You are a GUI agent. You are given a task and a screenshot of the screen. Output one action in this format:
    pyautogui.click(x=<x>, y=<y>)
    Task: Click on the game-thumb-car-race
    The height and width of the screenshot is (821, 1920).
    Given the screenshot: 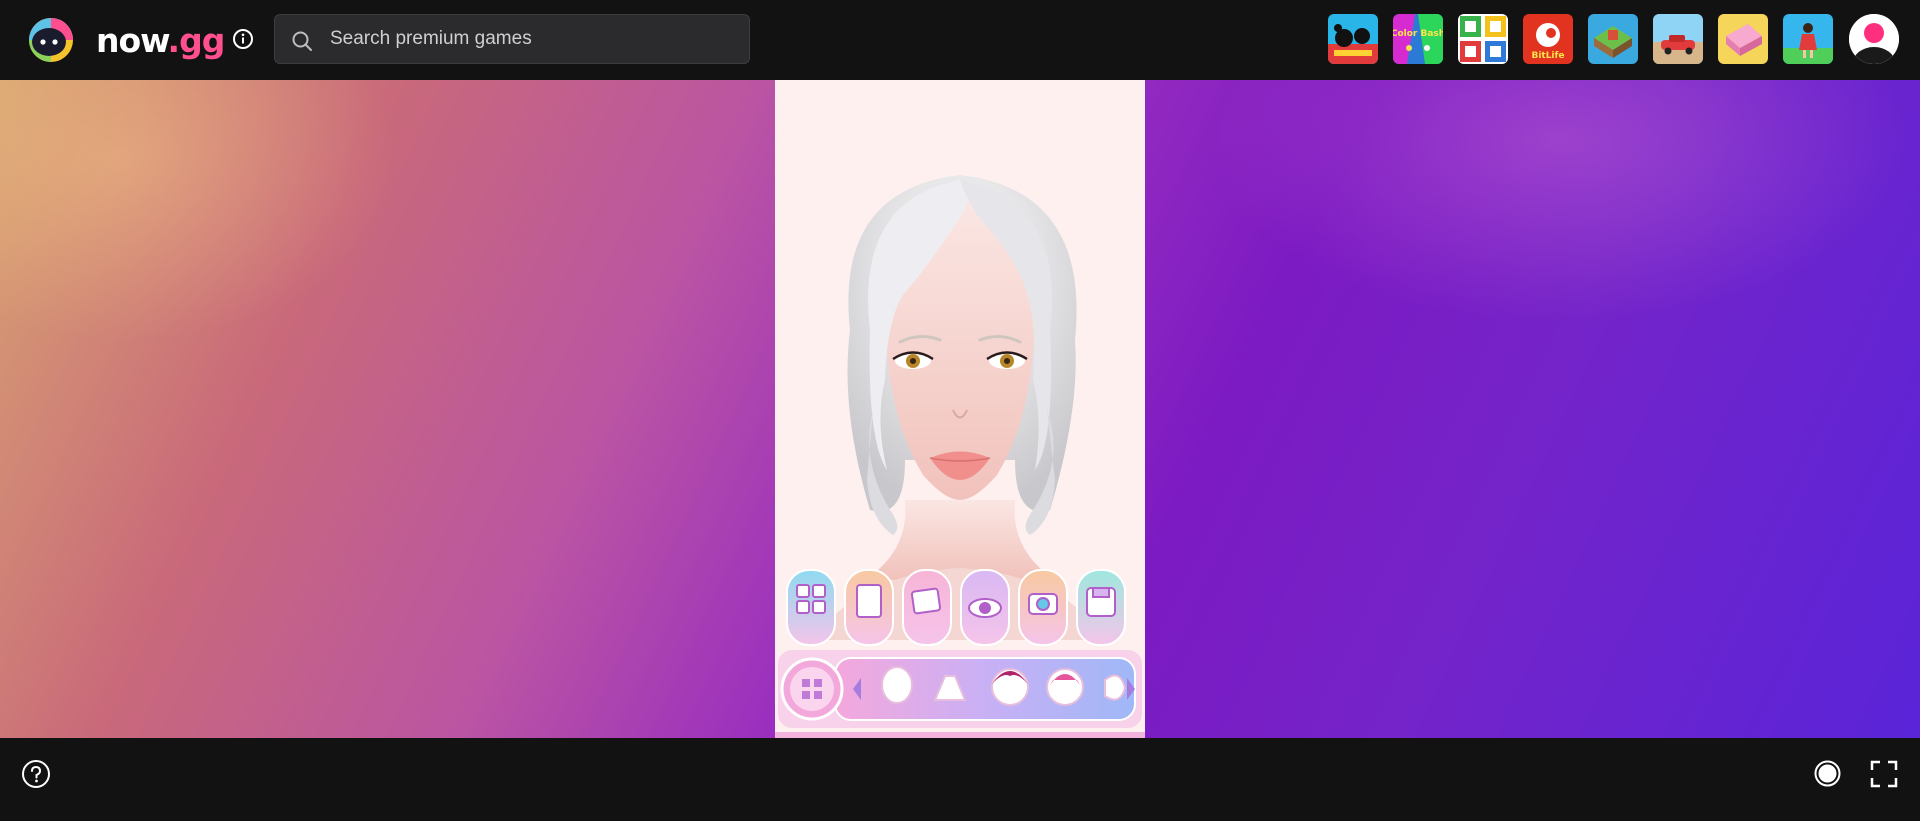 What is the action you would take?
    pyautogui.click(x=1678, y=39)
    